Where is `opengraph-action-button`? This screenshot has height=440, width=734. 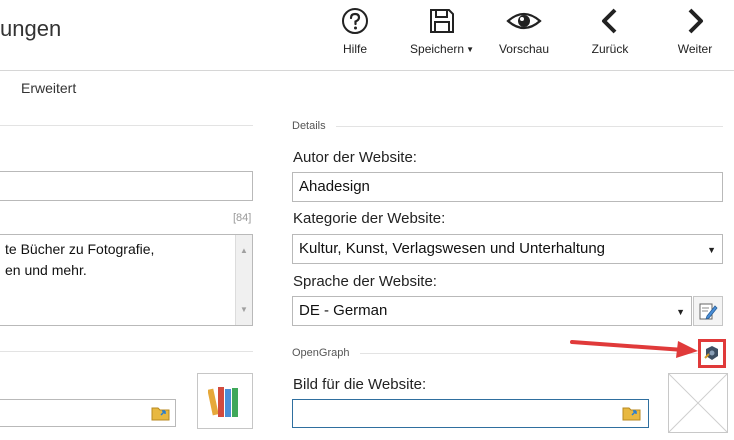 opengraph-action-button is located at coordinates (712, 353).